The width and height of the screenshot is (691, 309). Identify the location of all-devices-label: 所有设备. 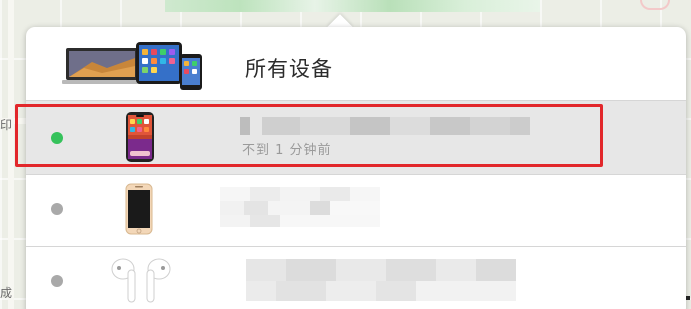
(289, 69).